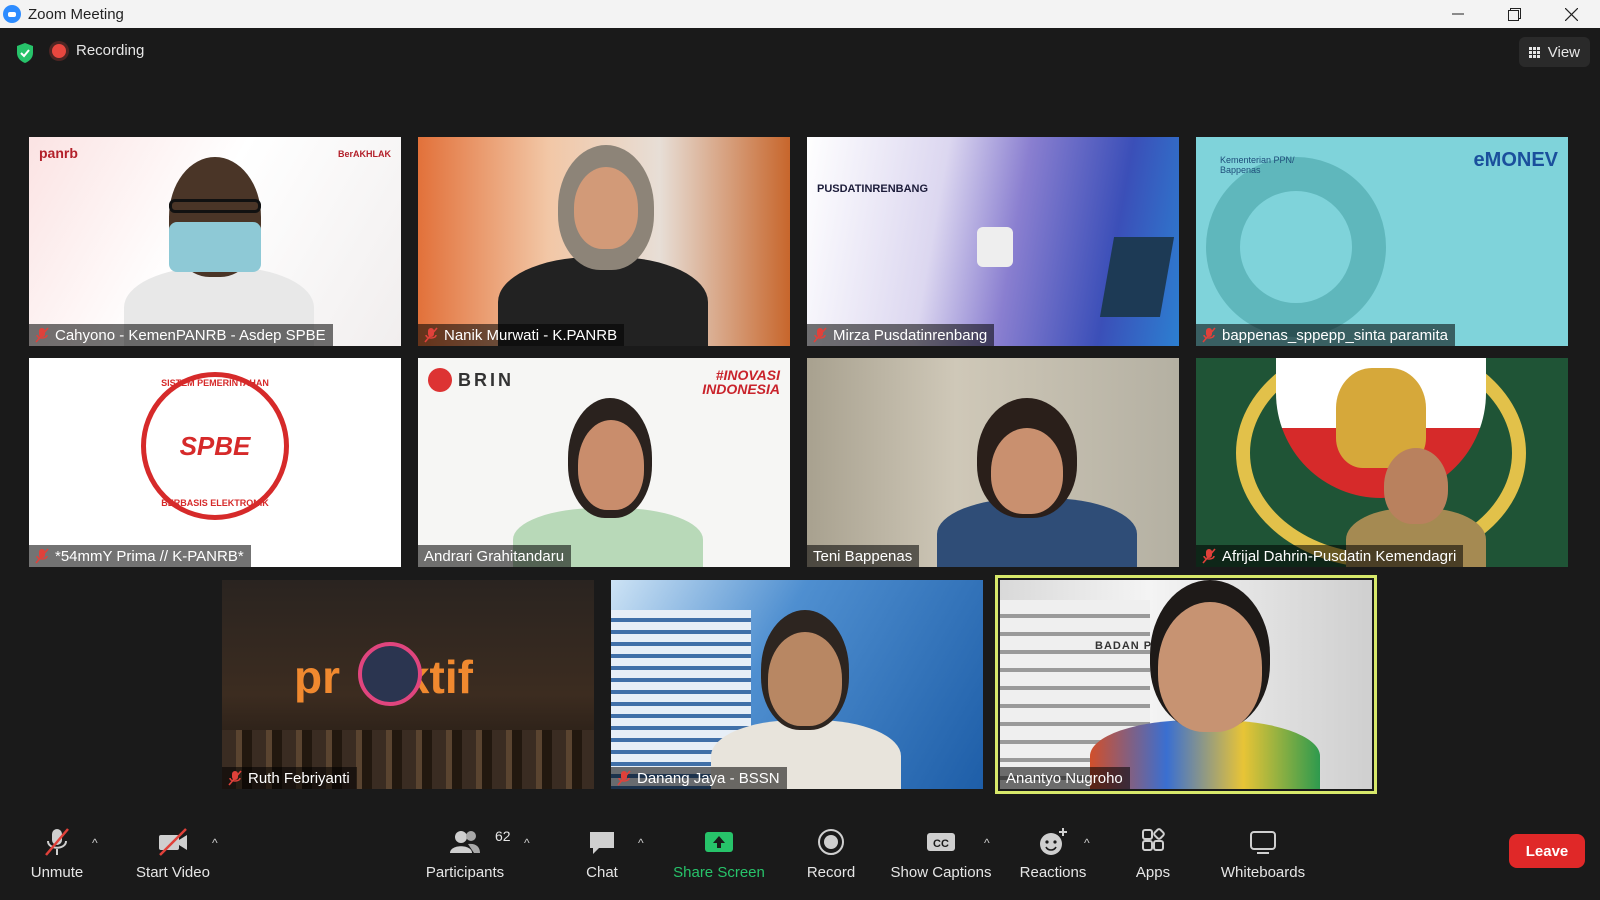  Describe the element at coordinates (941, 853) in the screenshot. I see `show-captions-button: CC Show Captions` at that location.